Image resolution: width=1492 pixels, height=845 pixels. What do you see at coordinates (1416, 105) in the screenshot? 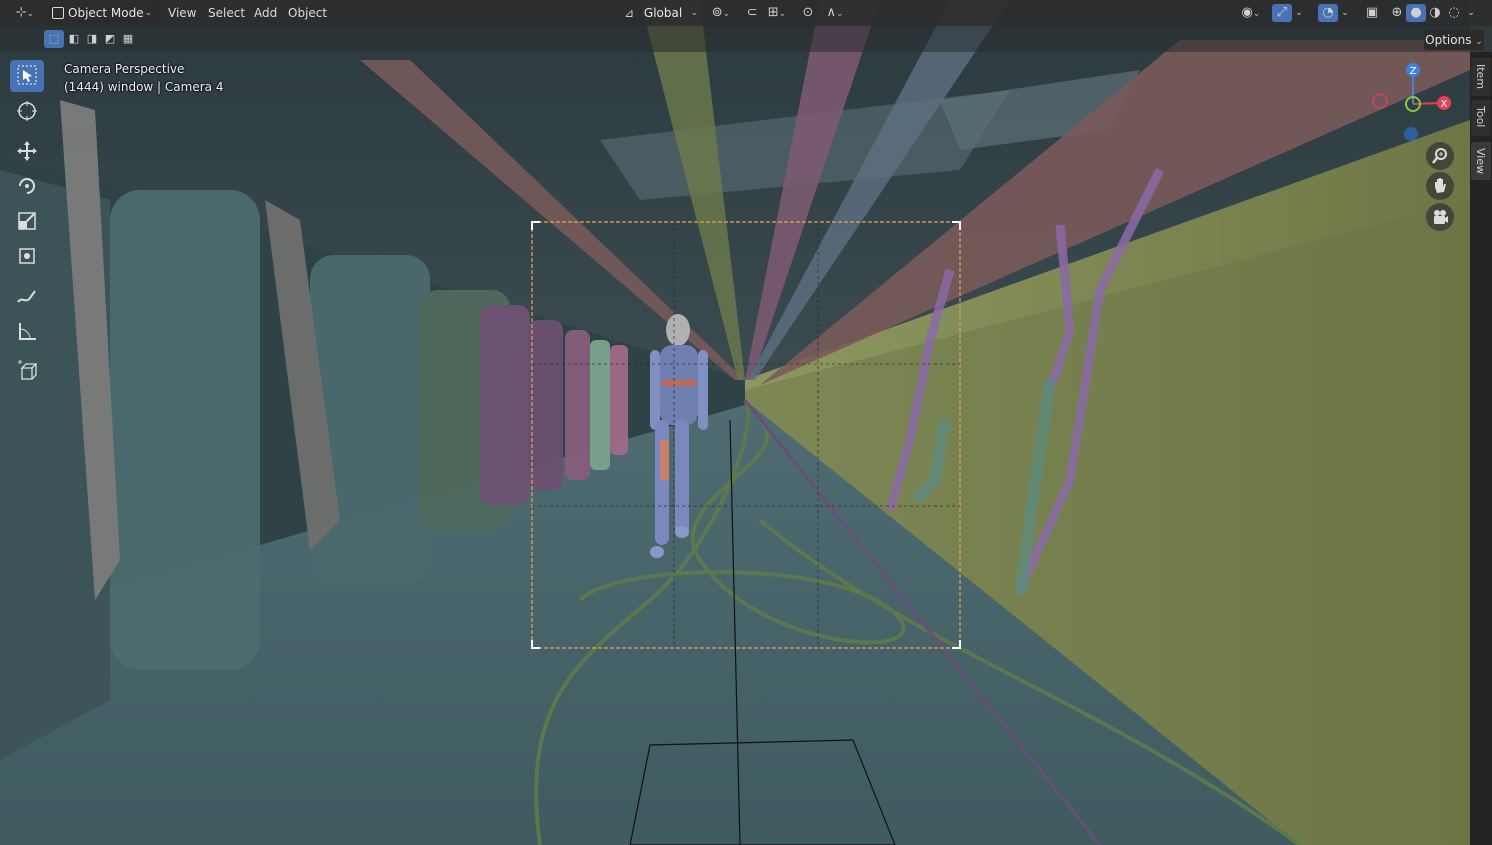
I see `navigation-gizmo: Z X` at bounding box center [1416, 105].